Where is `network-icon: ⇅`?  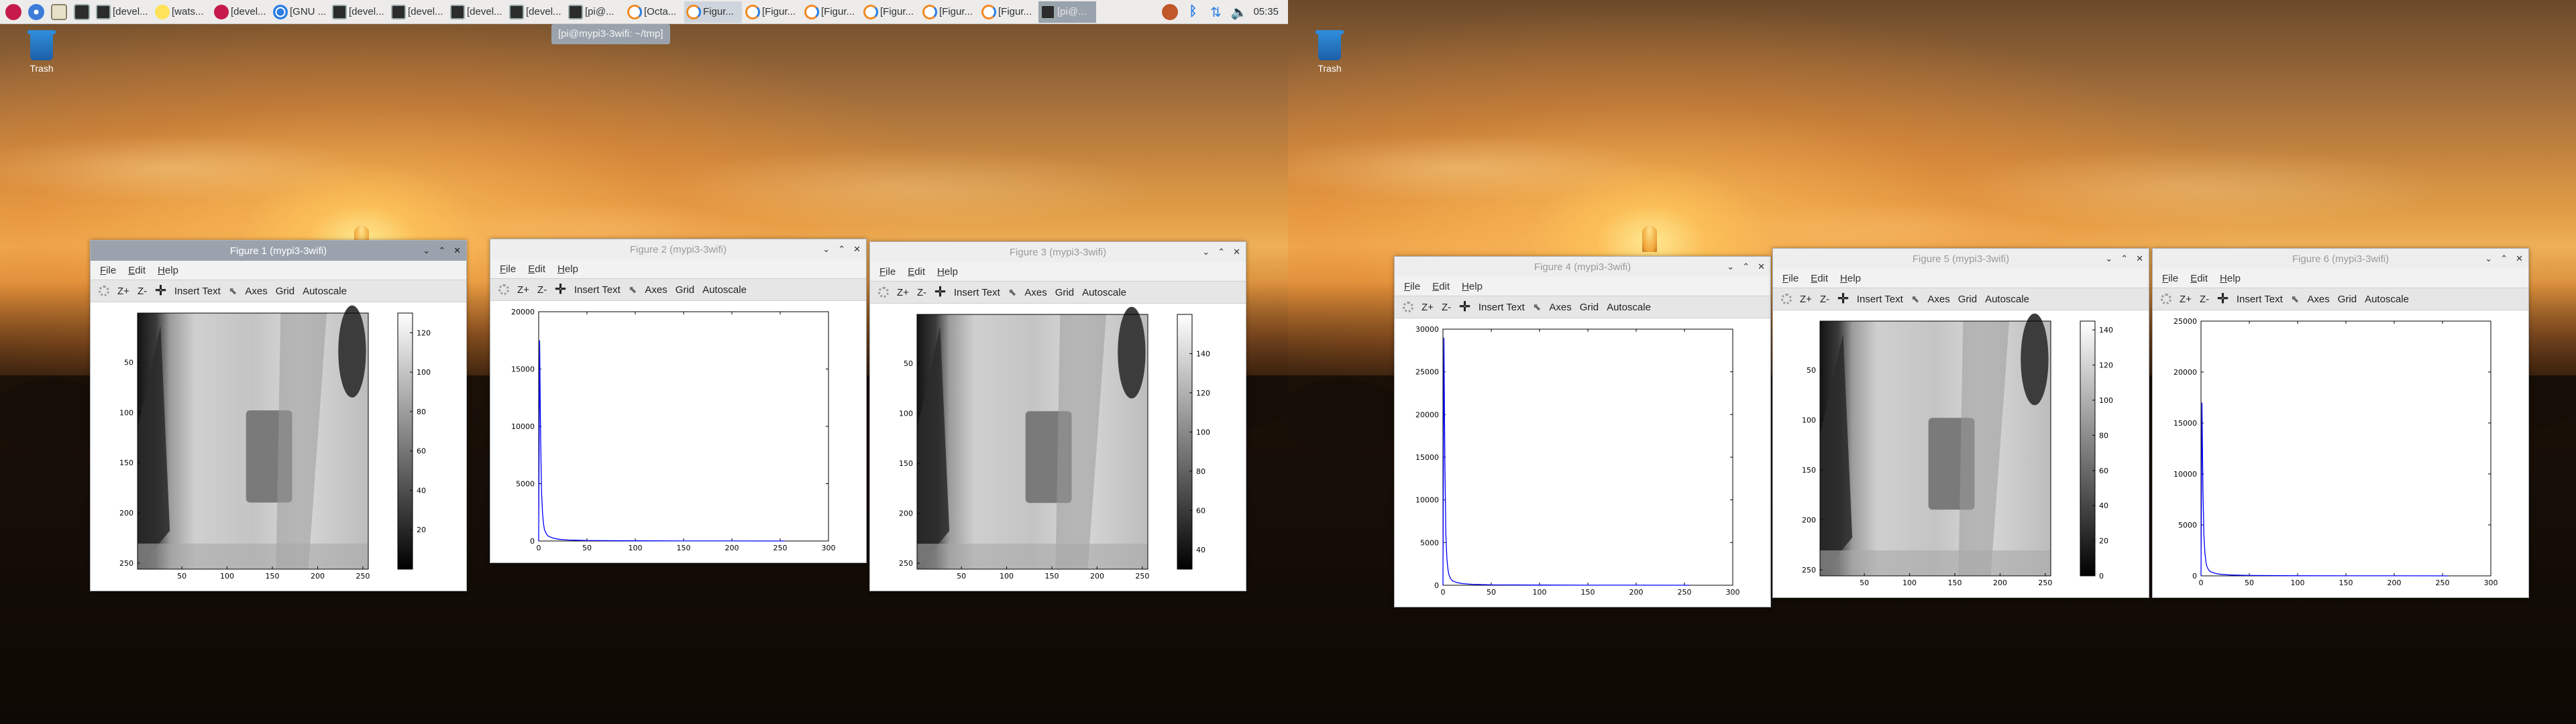 network-icon: ⇅ is located at coordinates (1216, 12).